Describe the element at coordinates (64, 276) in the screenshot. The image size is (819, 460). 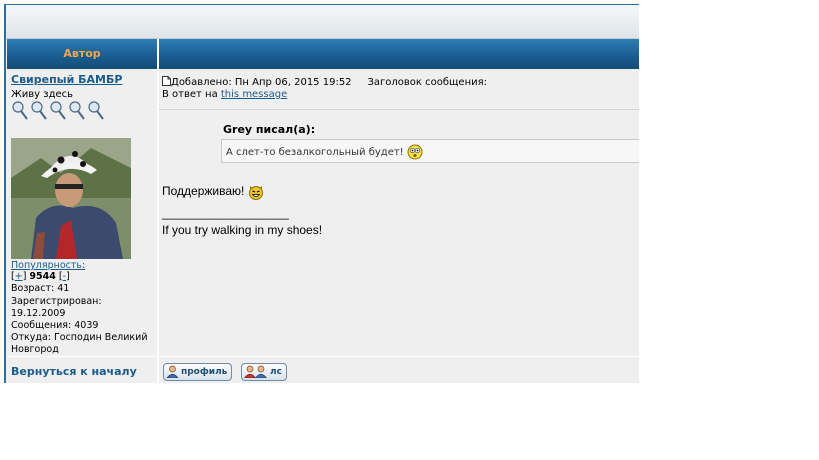
I see `popularity-minus-link: -` at that location.